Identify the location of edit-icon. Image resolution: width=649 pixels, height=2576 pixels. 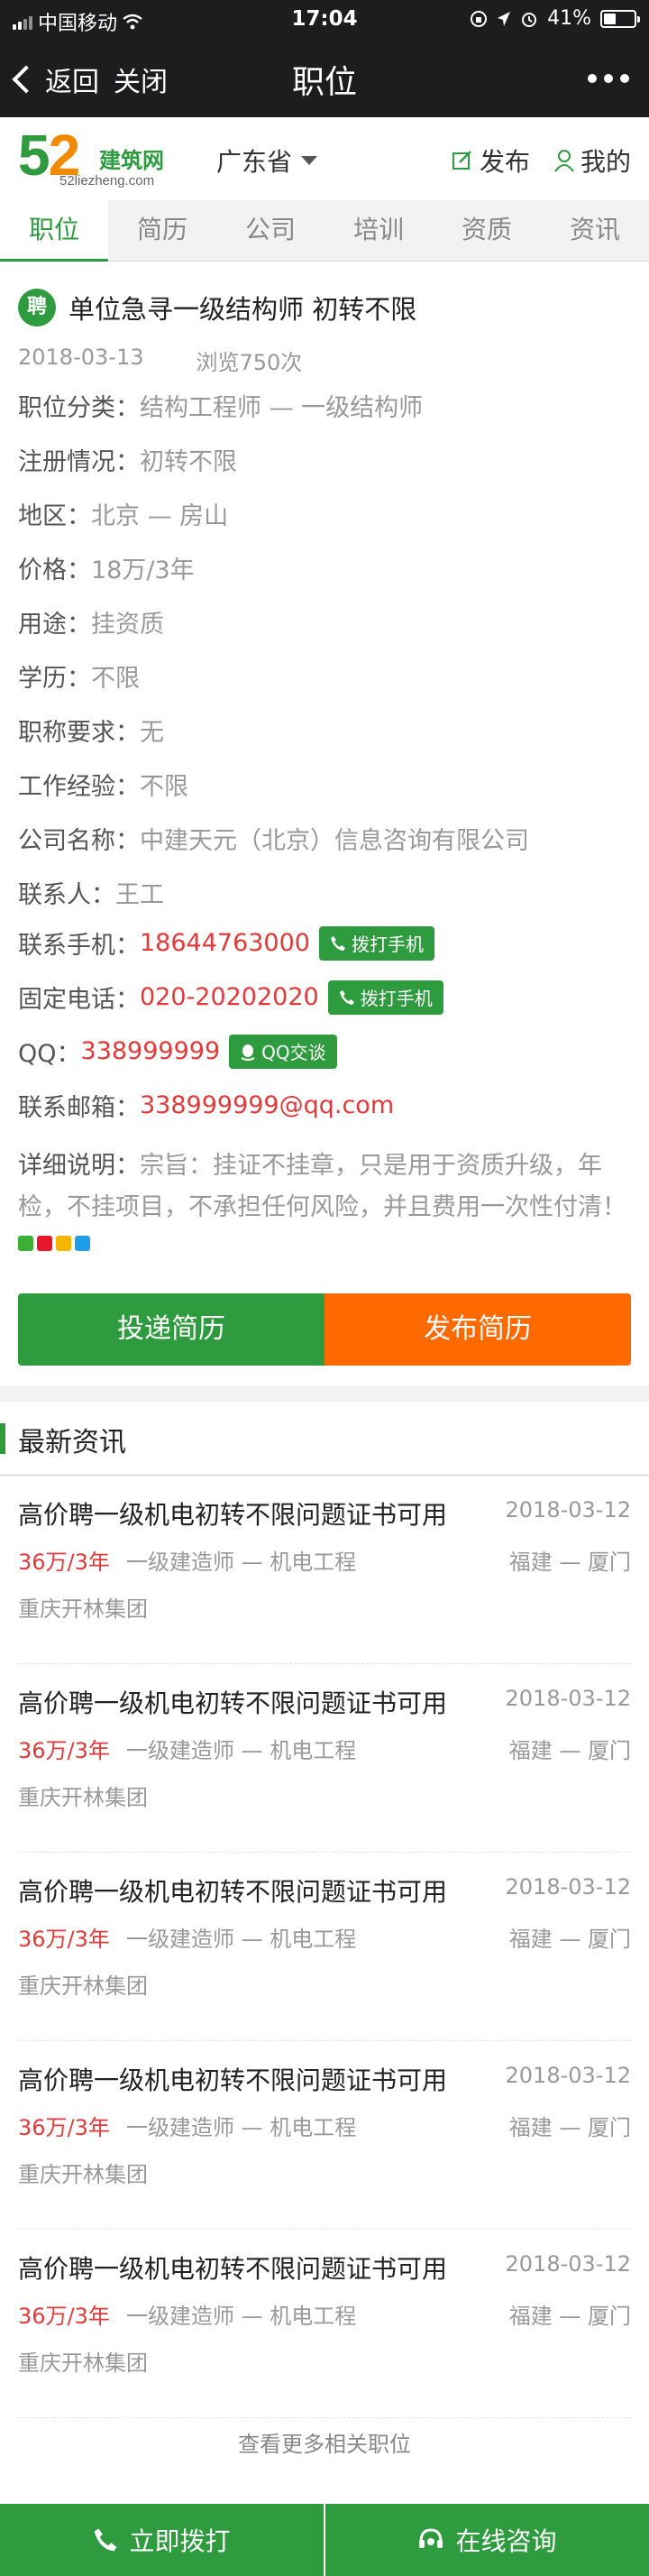
(461, 161).